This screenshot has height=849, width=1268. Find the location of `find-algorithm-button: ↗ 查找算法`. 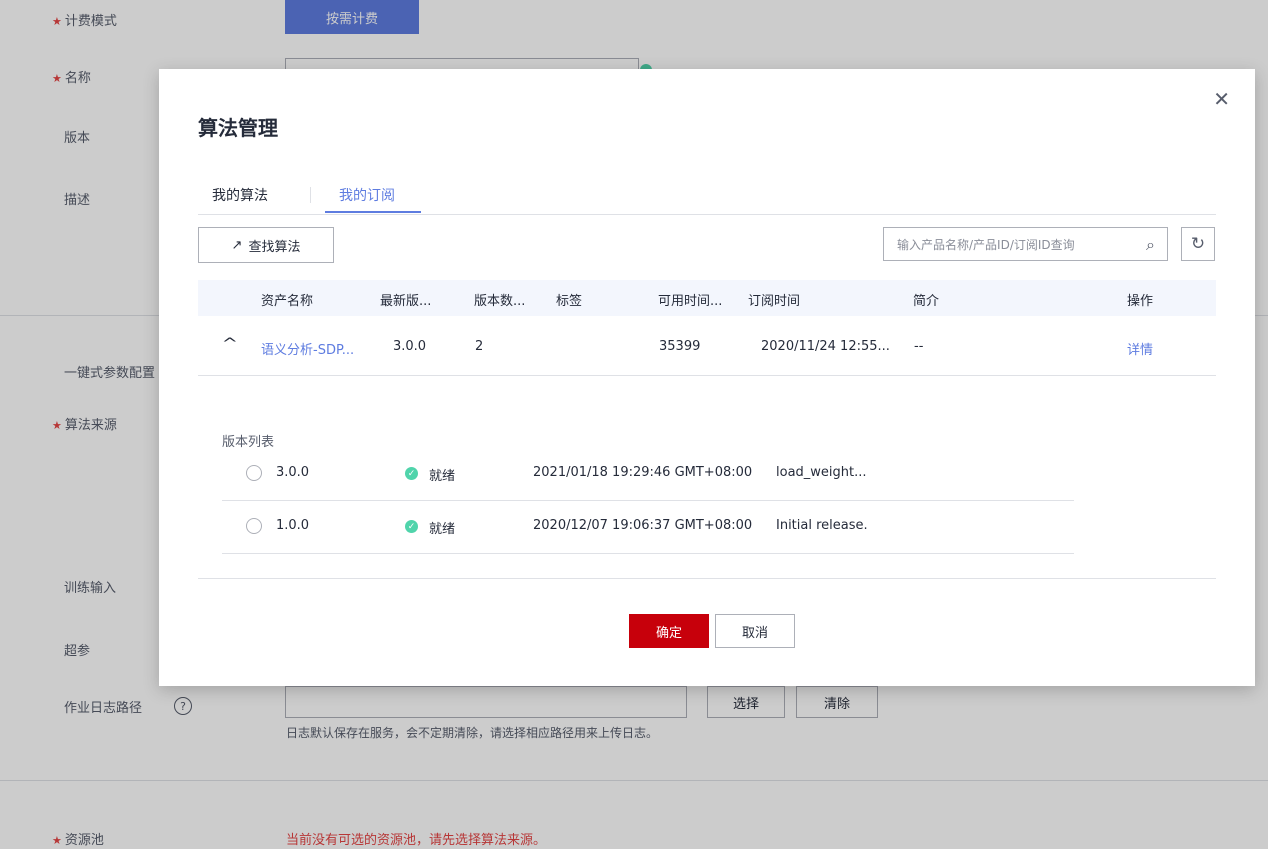

find-algorithm-button: ↗ 查找算法 is located at coordinates (266, 245).